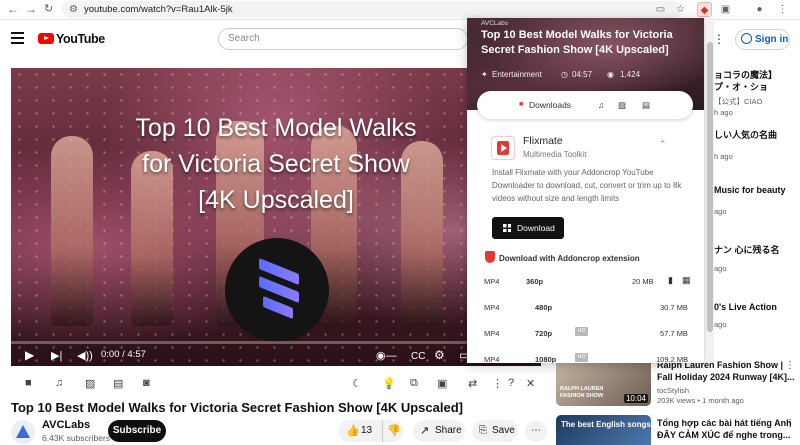 Image resolution: width=800 pixels, height=445 pixels. I want to click on like-thumb-icon: 👍, so click(353, 431).